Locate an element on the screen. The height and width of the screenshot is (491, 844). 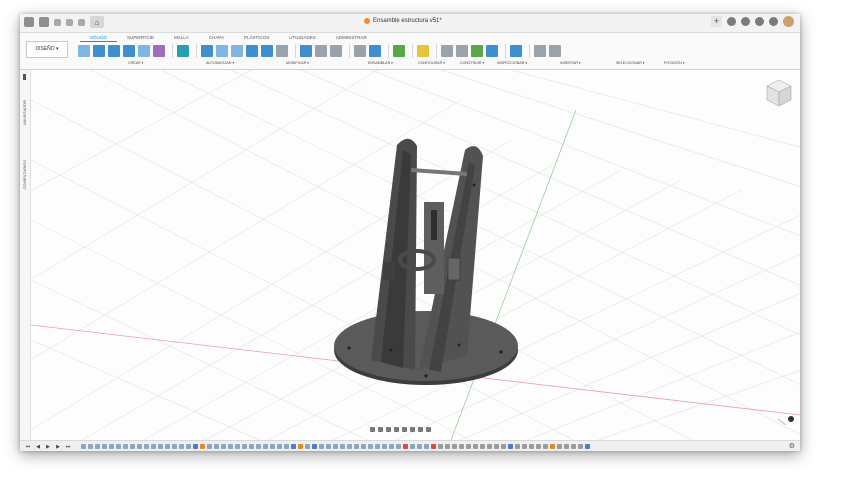
group-select: SELECCIONAR ▾ is located at coordinates (630, 63).